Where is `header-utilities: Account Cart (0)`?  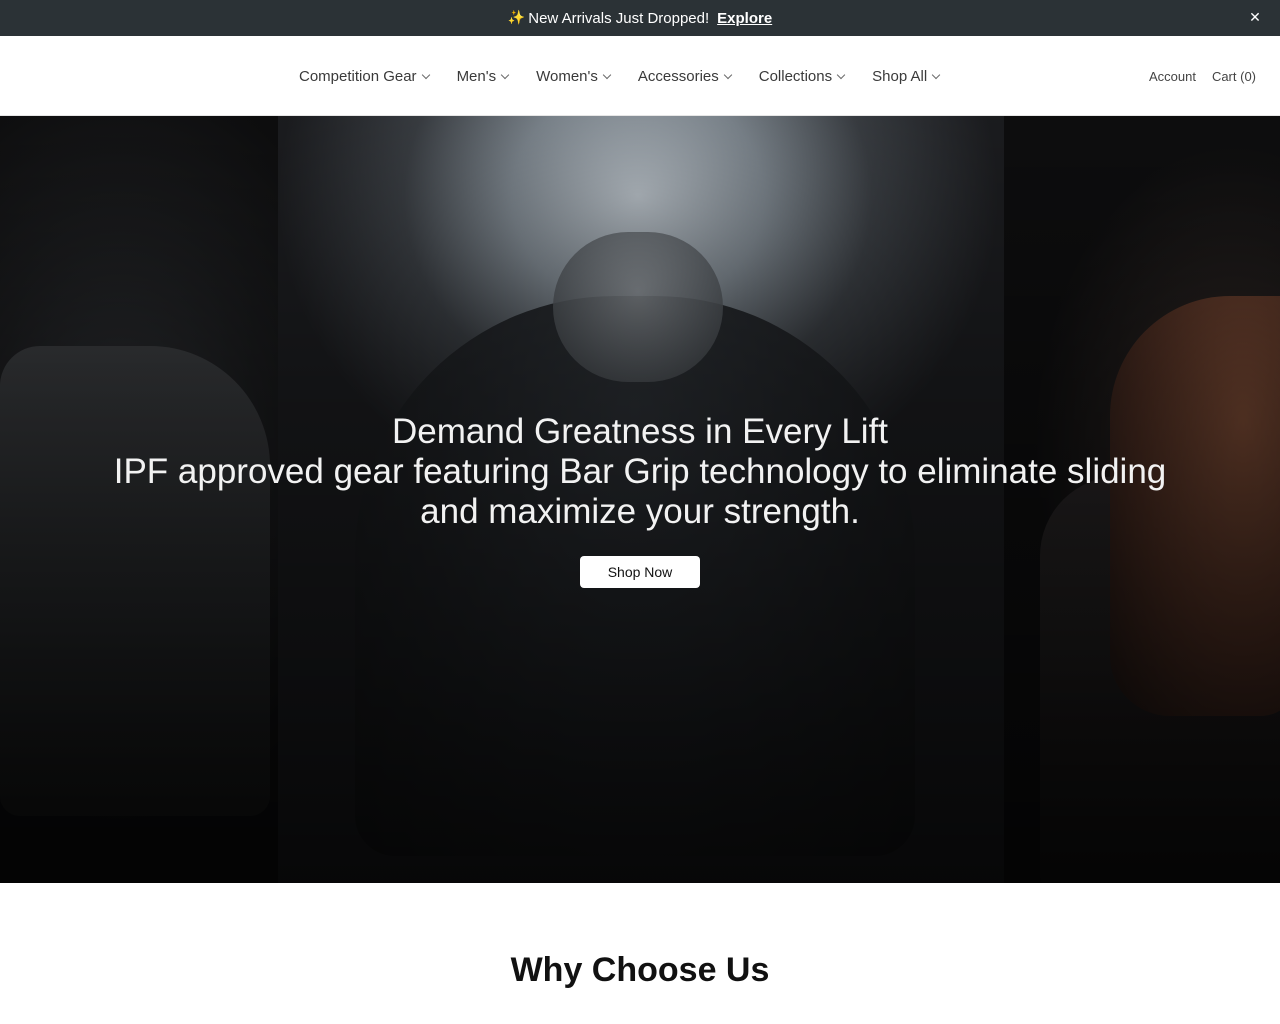
header-utilities: Account Cart (0) is located at coordinates (1194, 76).